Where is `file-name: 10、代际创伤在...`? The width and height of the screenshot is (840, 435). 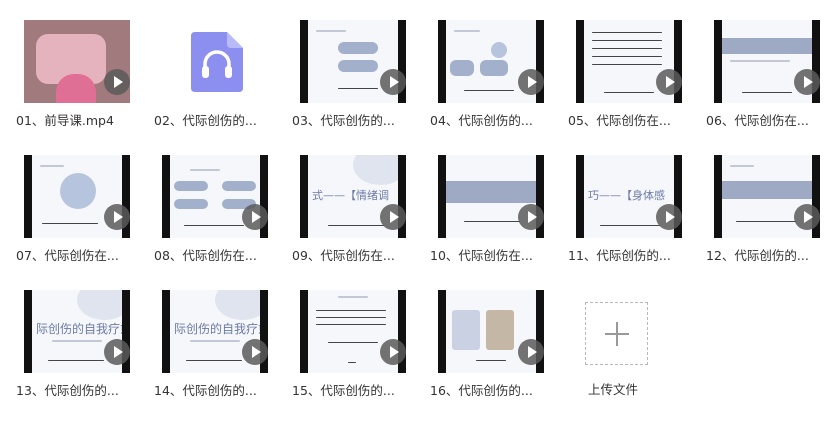
file-name: 10、代际创伤在... is located at coordinates (481, 255).